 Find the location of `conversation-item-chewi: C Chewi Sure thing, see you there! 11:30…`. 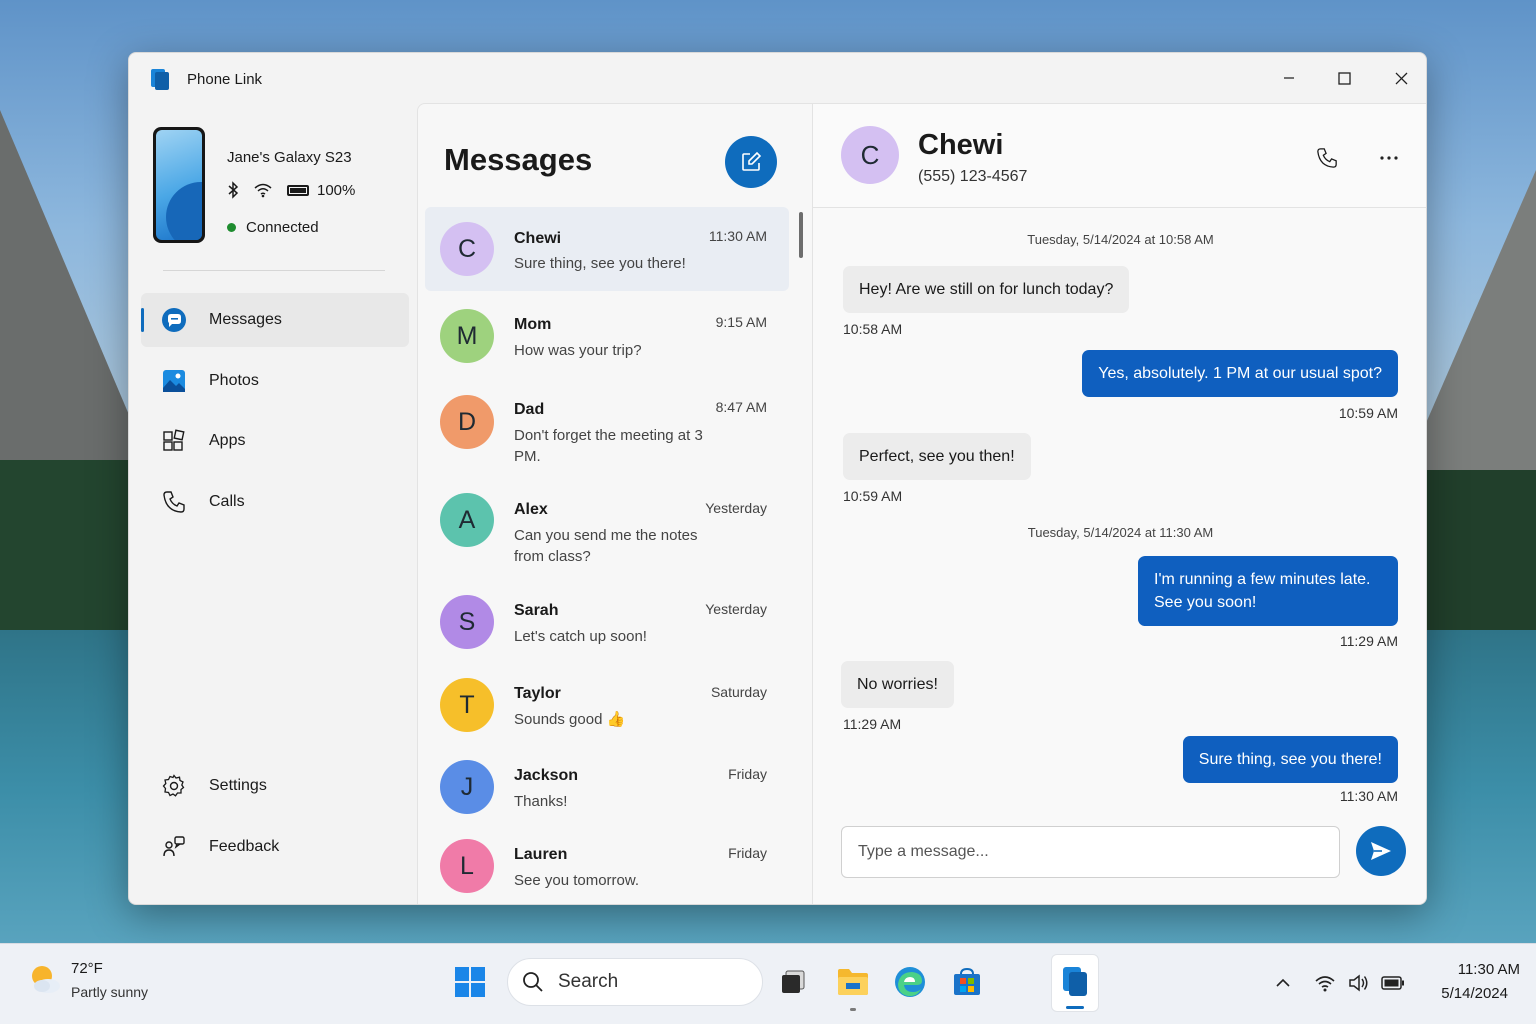

conversation-item-chewi: C Chewi Sure thing, see you there! 11:30… is located at coordinates (607, 249).